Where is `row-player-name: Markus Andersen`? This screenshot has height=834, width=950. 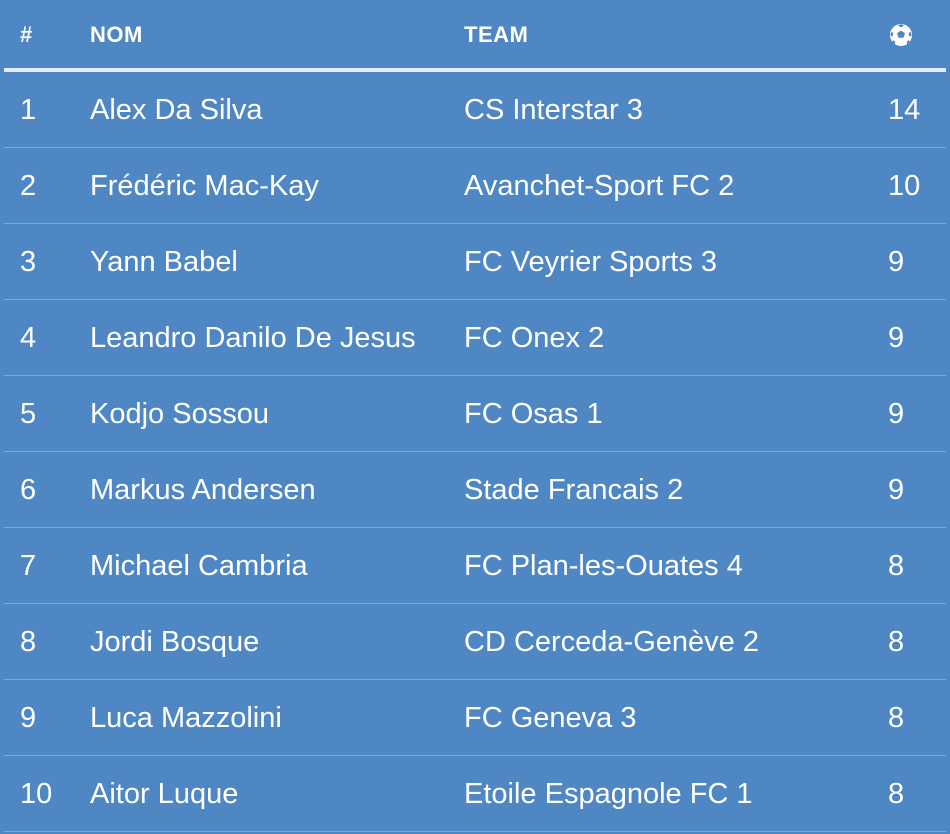
row-player-name: Markus Andersen is located at coordinates (203, 490).